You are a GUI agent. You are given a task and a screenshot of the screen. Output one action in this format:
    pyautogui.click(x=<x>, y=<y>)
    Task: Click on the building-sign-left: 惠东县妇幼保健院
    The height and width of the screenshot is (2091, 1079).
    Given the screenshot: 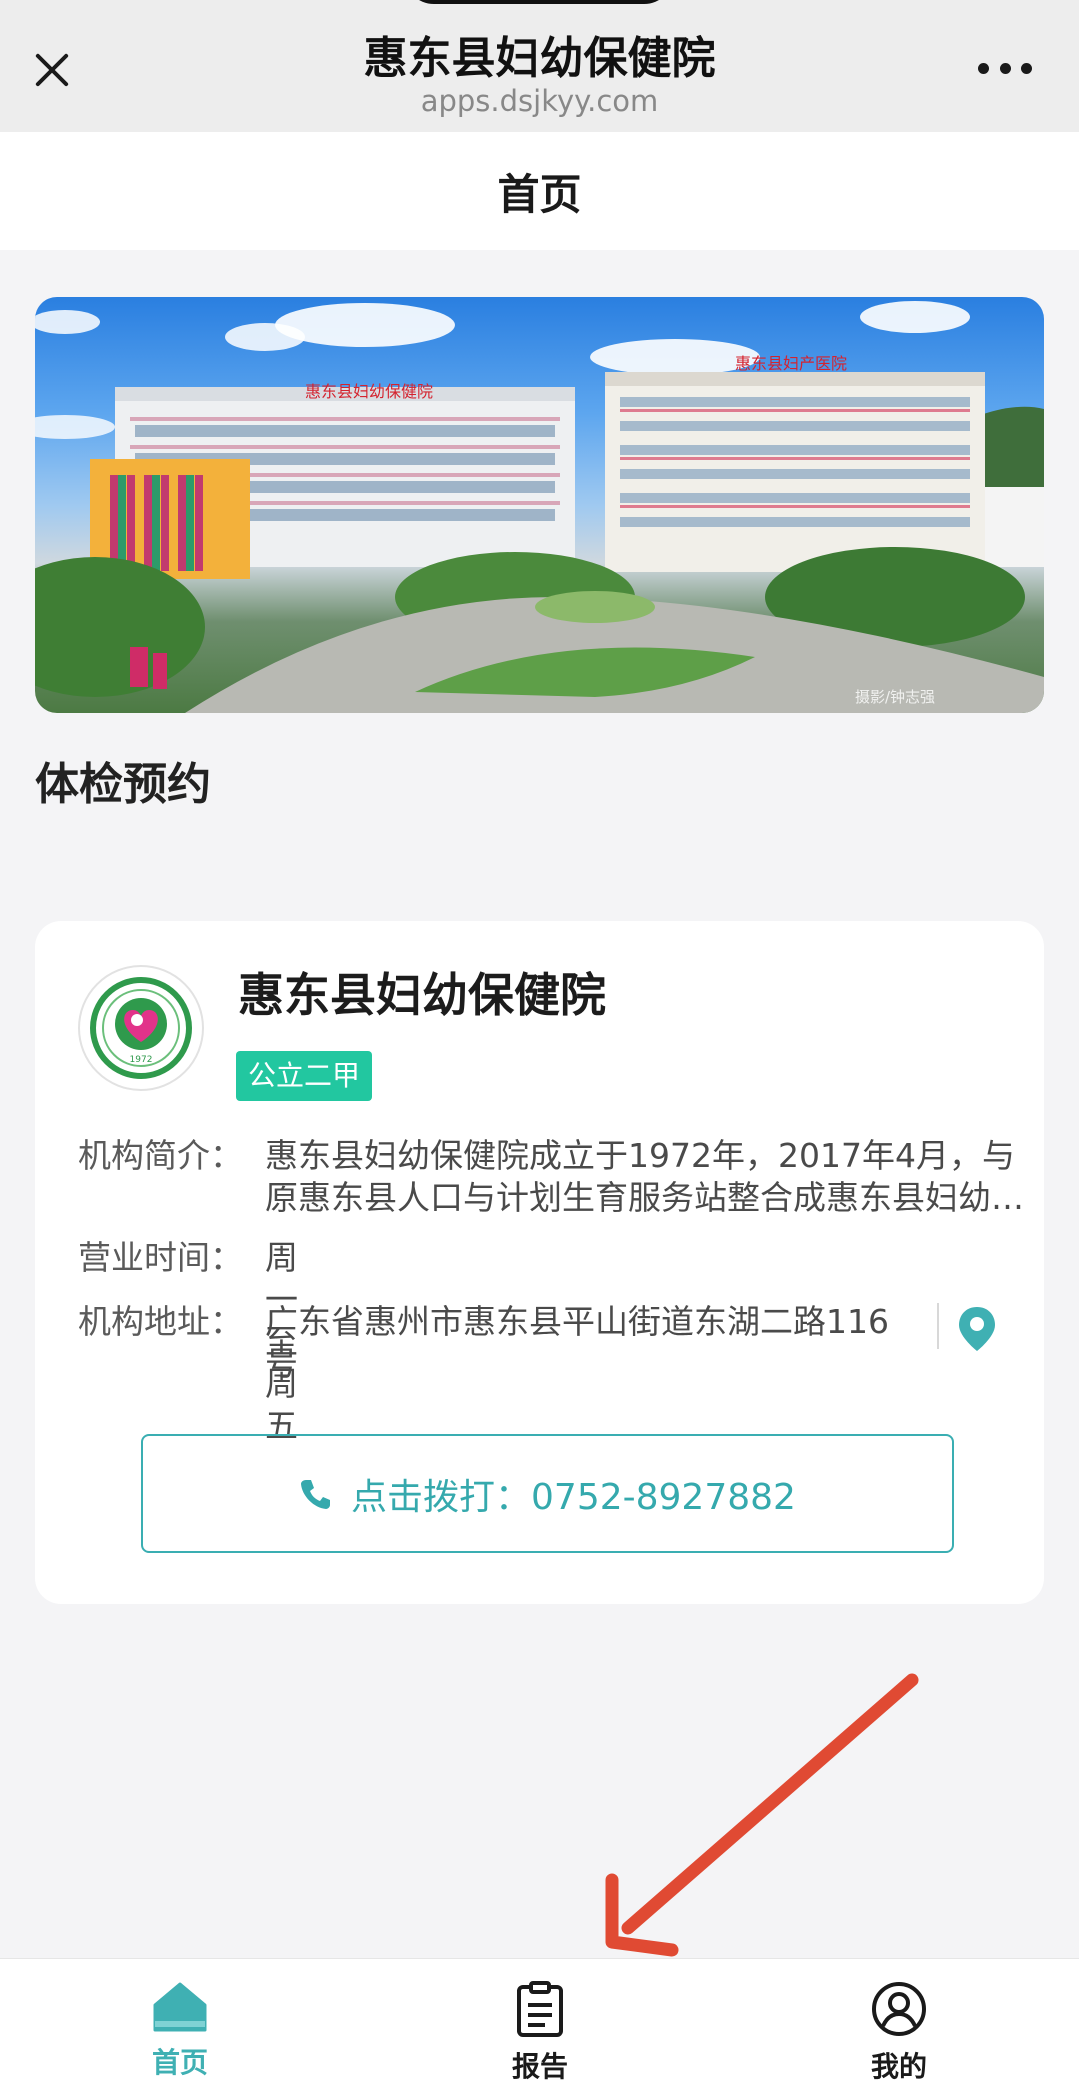 What is the action you would take?
    pyautogui.click(x=369, y=391)
    